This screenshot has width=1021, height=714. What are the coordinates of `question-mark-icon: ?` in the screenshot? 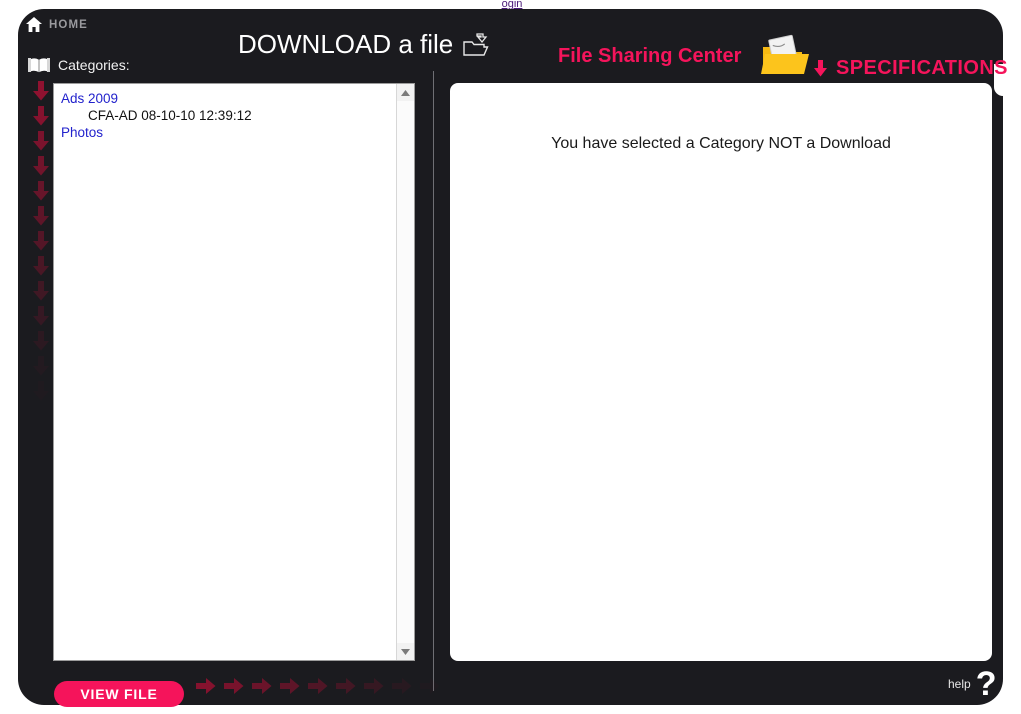 It's located at (986, 684).